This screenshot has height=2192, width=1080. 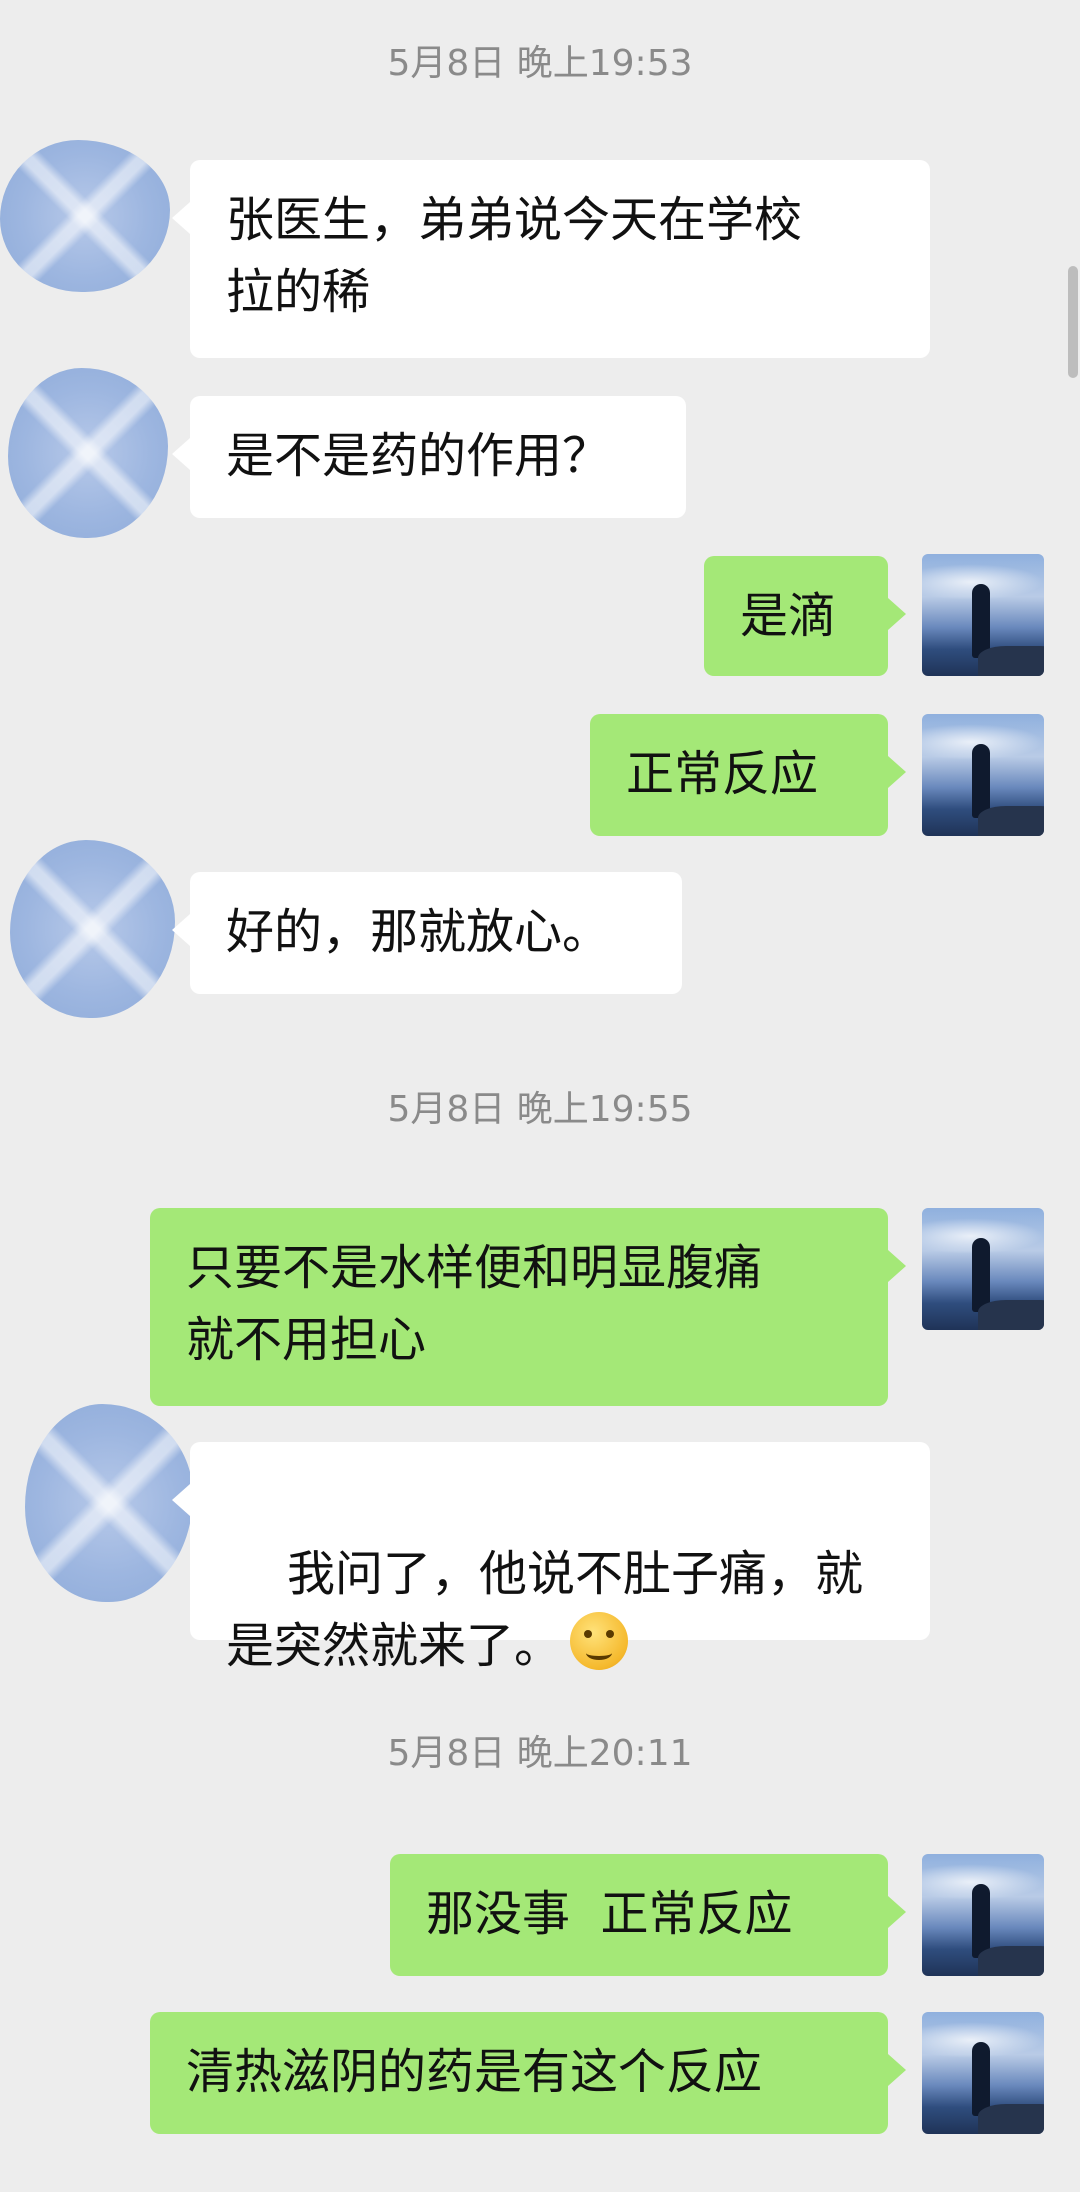 I want to click on incoming-message: 好的，那就放心。, so click(x=427, y=933).